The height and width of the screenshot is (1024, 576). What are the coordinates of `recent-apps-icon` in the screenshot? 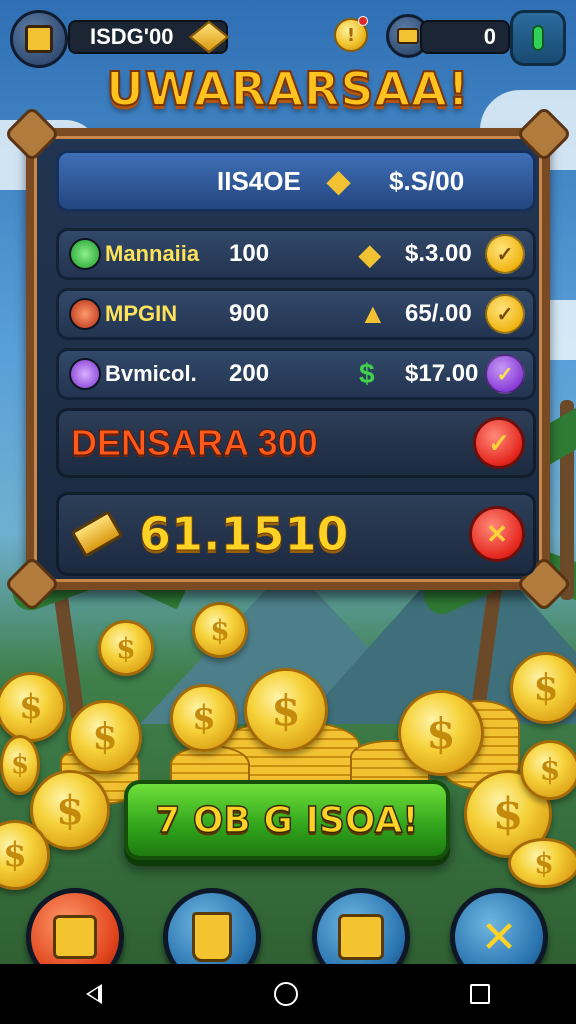 It's located at (480, 994).